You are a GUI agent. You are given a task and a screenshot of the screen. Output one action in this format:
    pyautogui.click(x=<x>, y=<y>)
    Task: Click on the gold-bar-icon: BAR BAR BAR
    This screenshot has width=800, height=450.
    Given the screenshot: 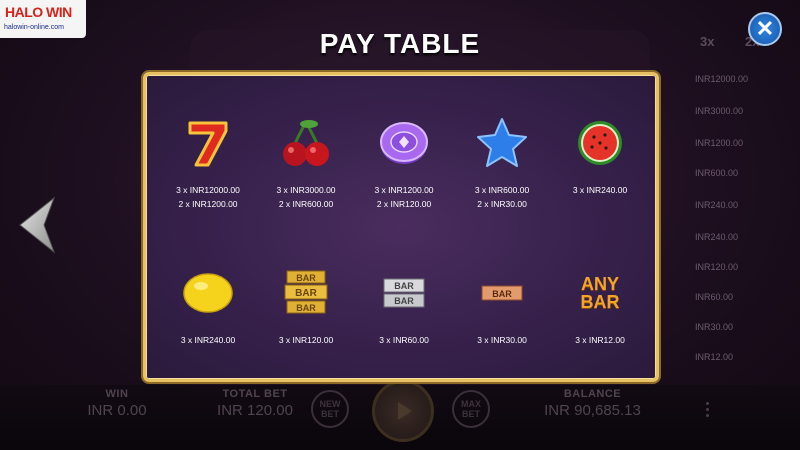 What is the action you would take?
    pyautogui.click(x=306, y=292)
    